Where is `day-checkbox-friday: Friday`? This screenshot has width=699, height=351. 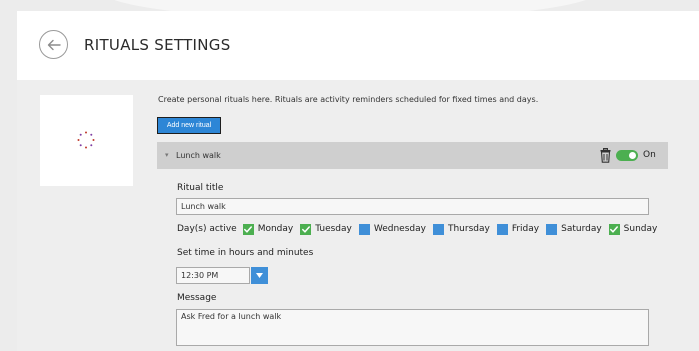
day-checkbox-friday: Friday is located at coordinates (518, 229).